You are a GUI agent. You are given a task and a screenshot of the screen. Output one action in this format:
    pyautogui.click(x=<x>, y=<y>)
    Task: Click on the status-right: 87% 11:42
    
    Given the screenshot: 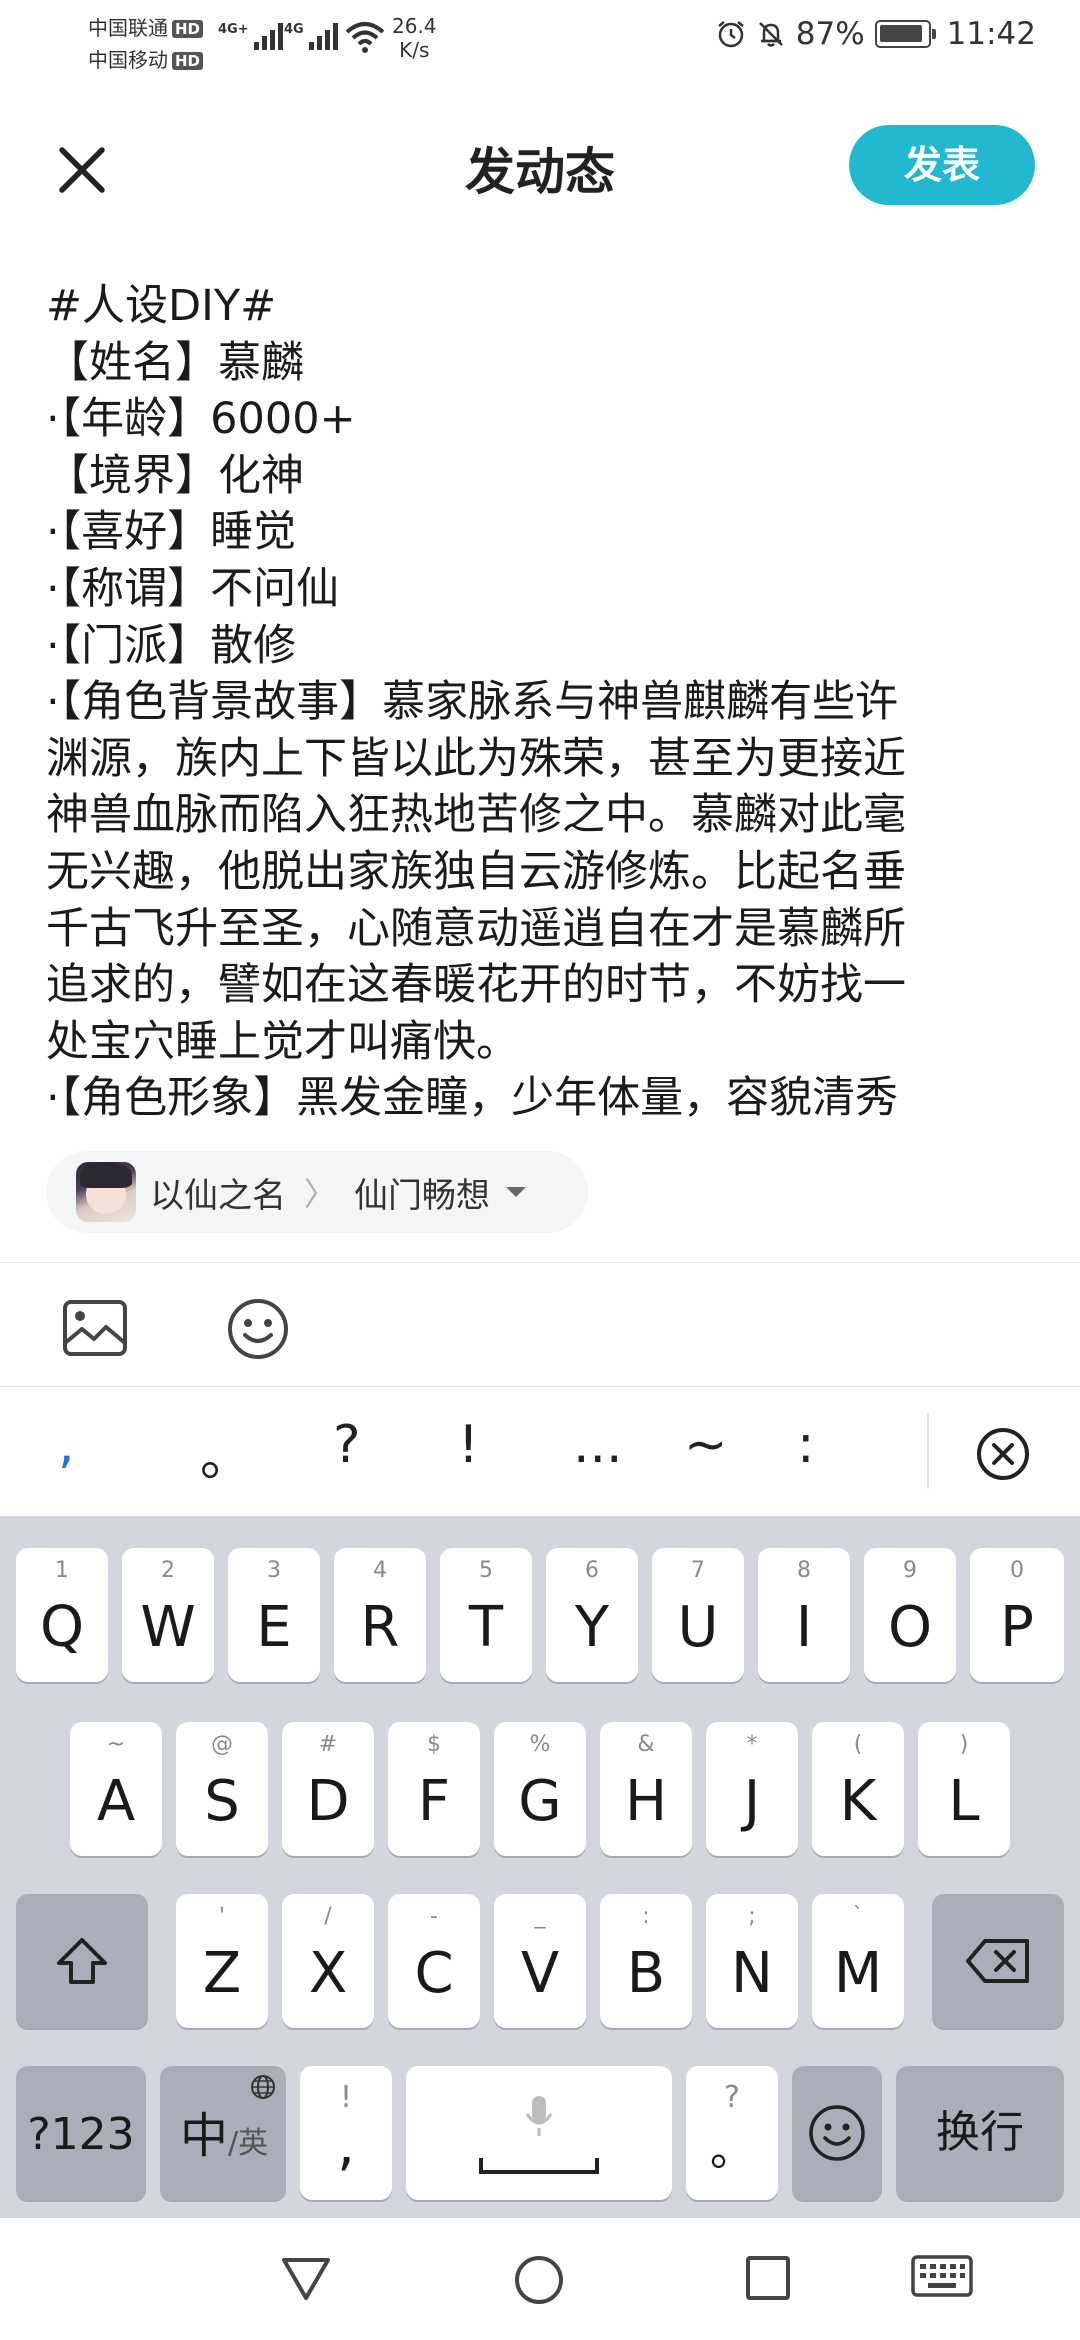 What is the action you would take?
    pyautogui.click(x=876, y=34)
    